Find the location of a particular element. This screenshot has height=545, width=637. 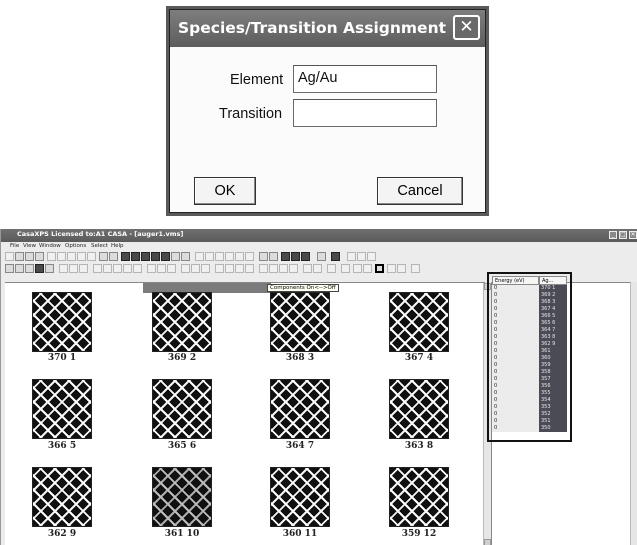

dialog-titlebar: Species/Transition Assignment ✕ is located at coordinates (327, 28).